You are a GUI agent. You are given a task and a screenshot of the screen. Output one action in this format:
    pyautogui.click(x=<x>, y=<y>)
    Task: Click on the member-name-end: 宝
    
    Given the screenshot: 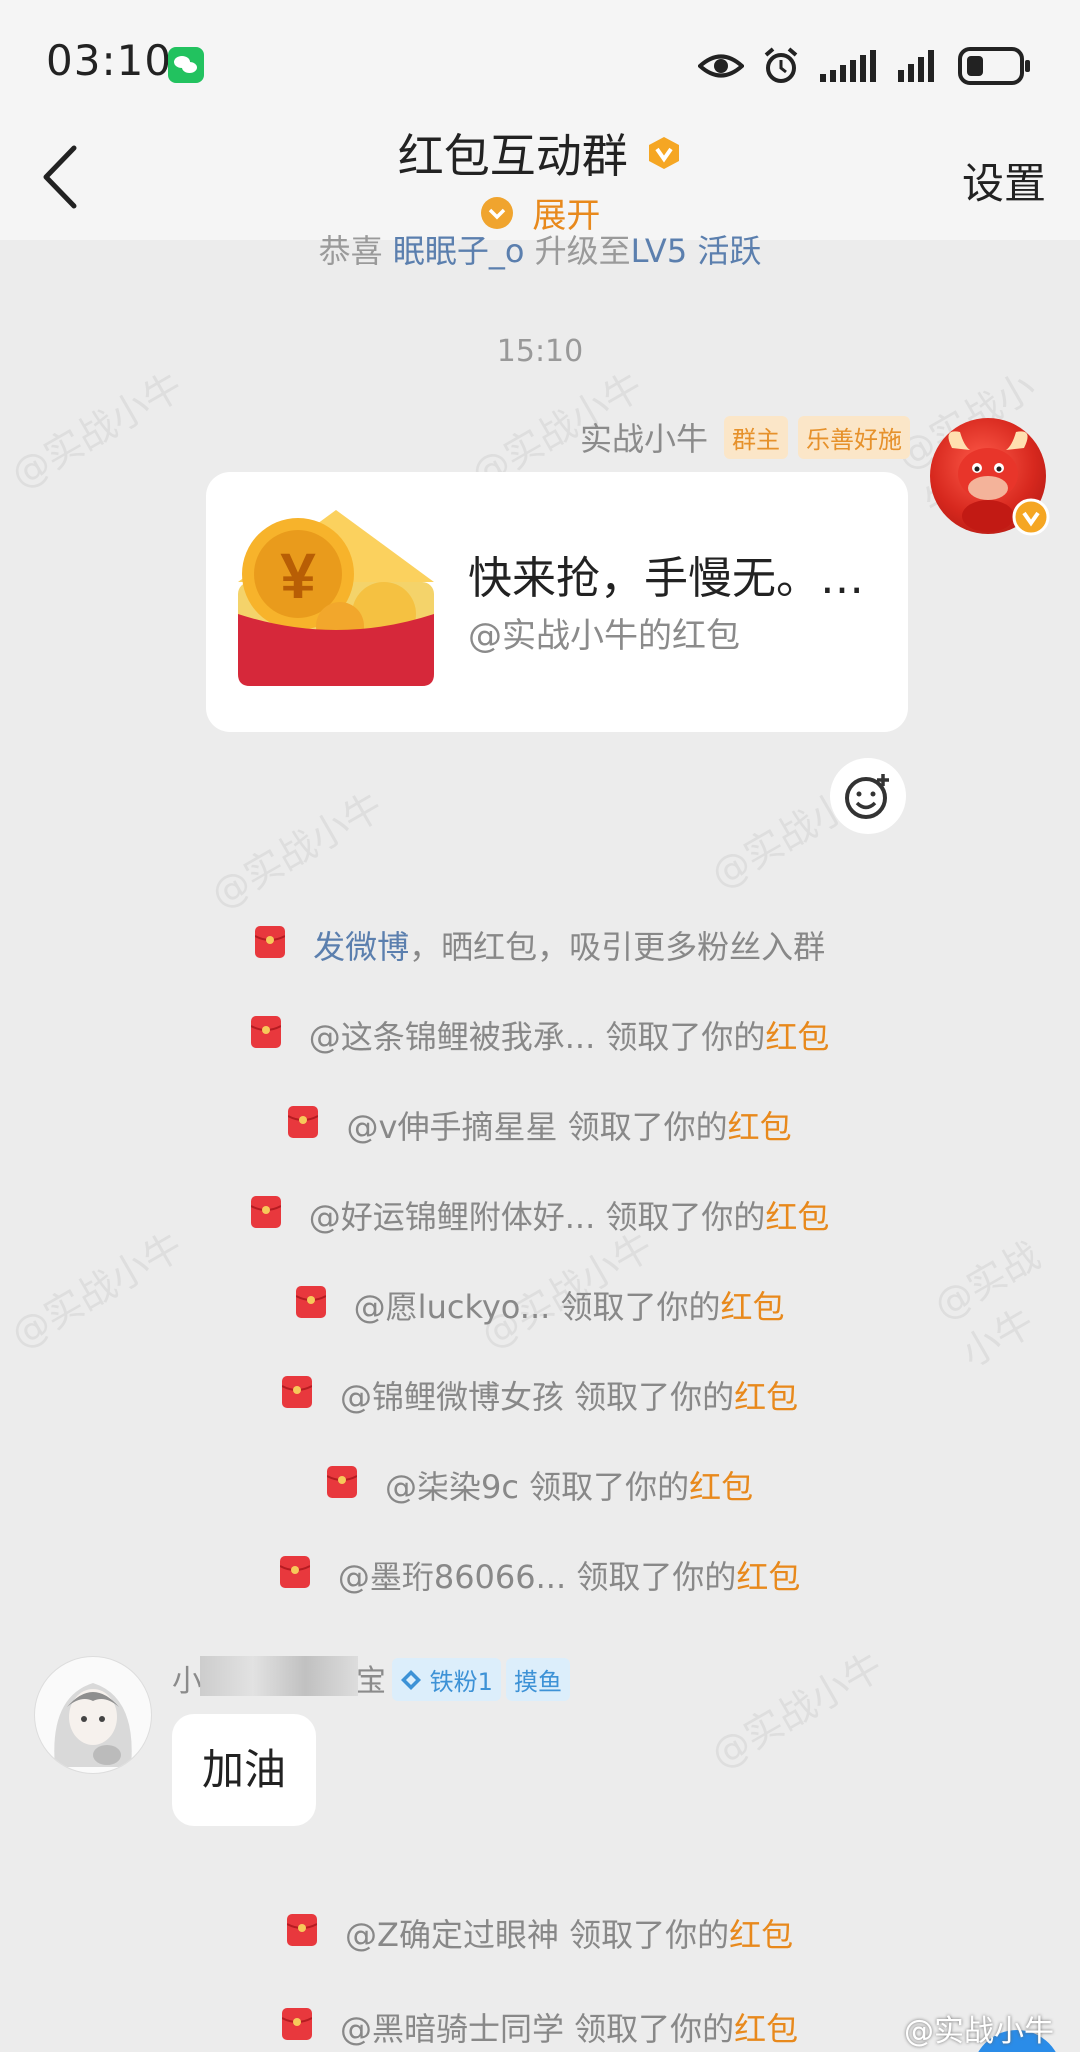 What is the action you would take?
    pyautogui.click(x=371, y=1681)
    